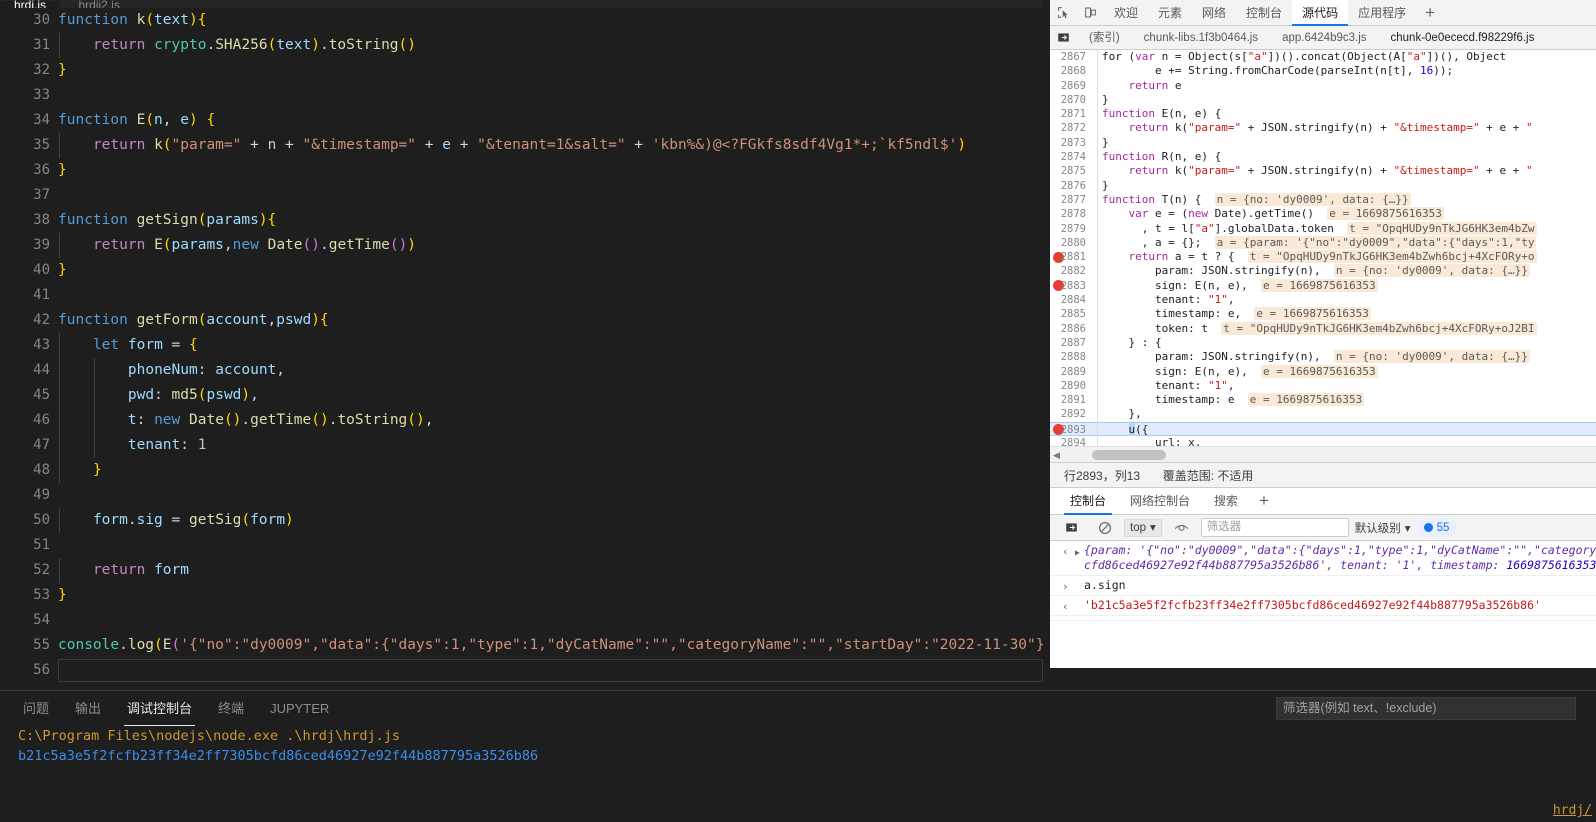  What do you see at coordinates (1320, 13) in the screenshot?
I see `devtools-tab-sources: 源代码` at bounding box center [1320, 13].